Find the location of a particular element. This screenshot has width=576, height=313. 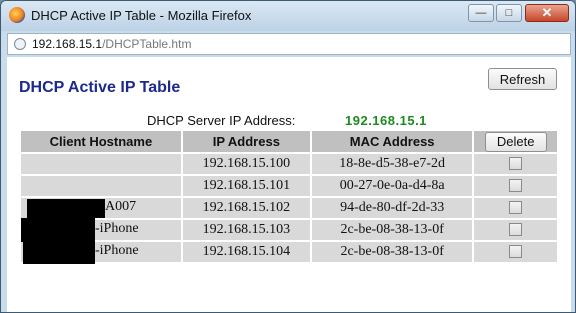

maximize-button: □ is located at coordinates (509, 13).